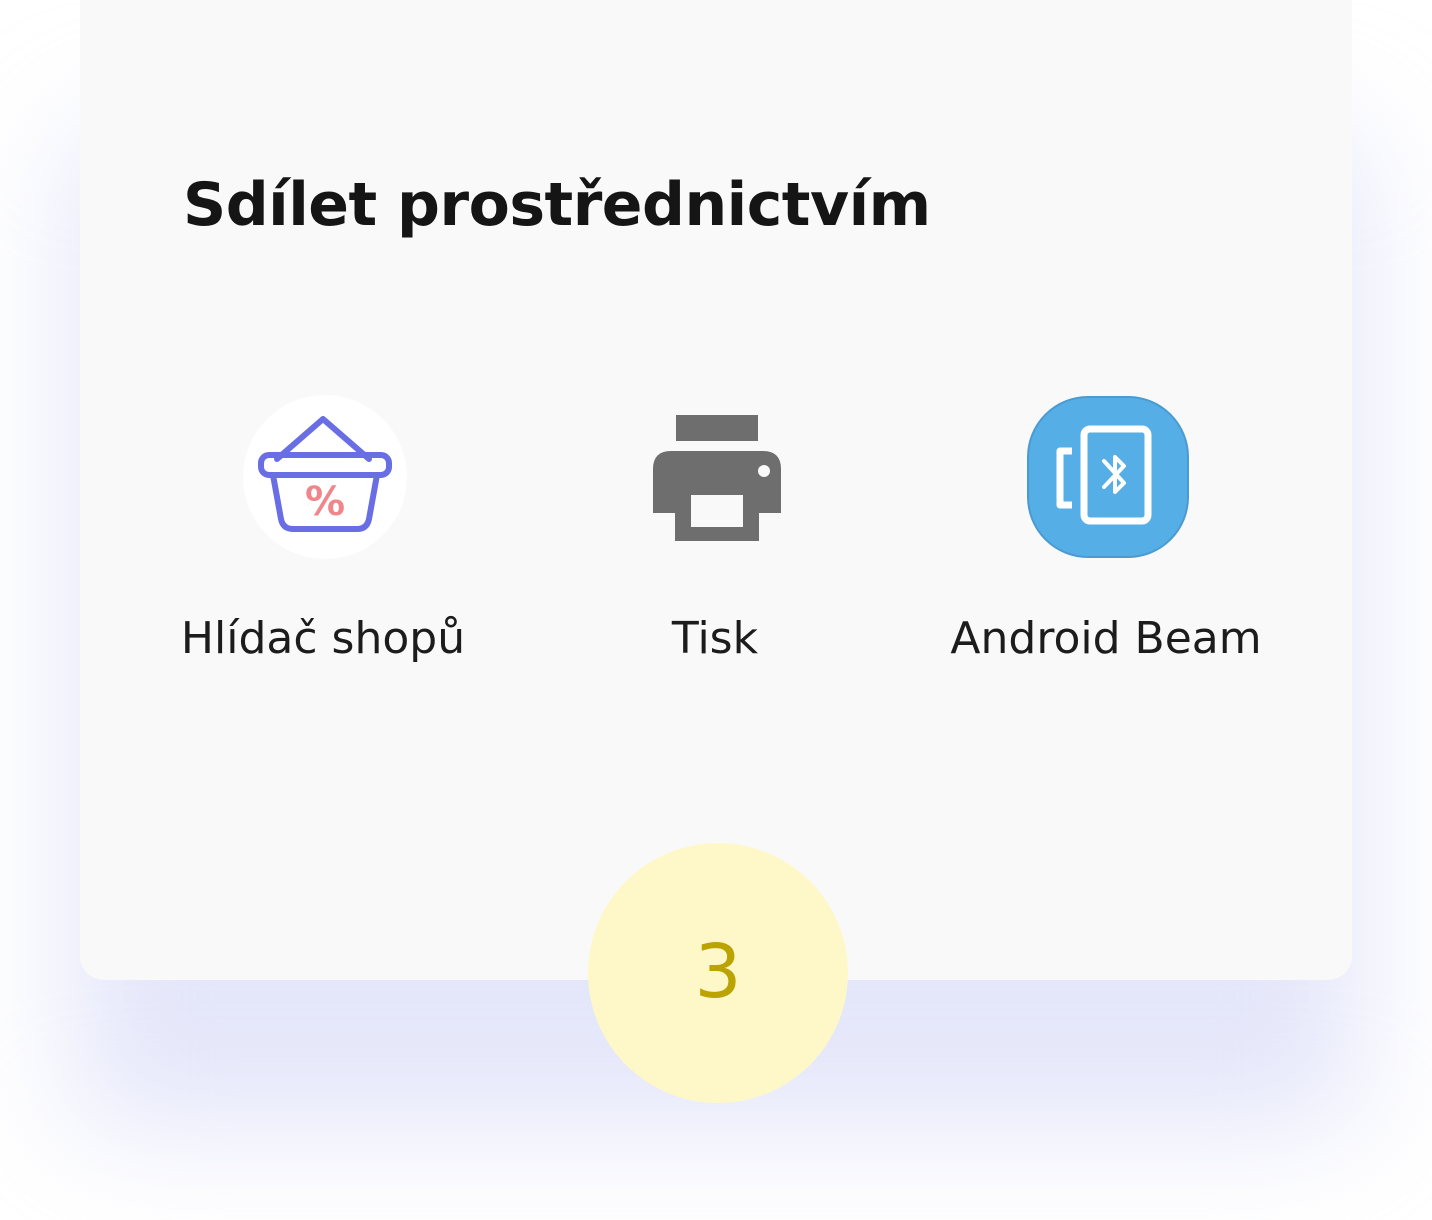 The width and height of the screenshot is (1432, 1220). I want to click on share-target-hlidac-shopu: % Hlídač shopů, so click(323, 540).